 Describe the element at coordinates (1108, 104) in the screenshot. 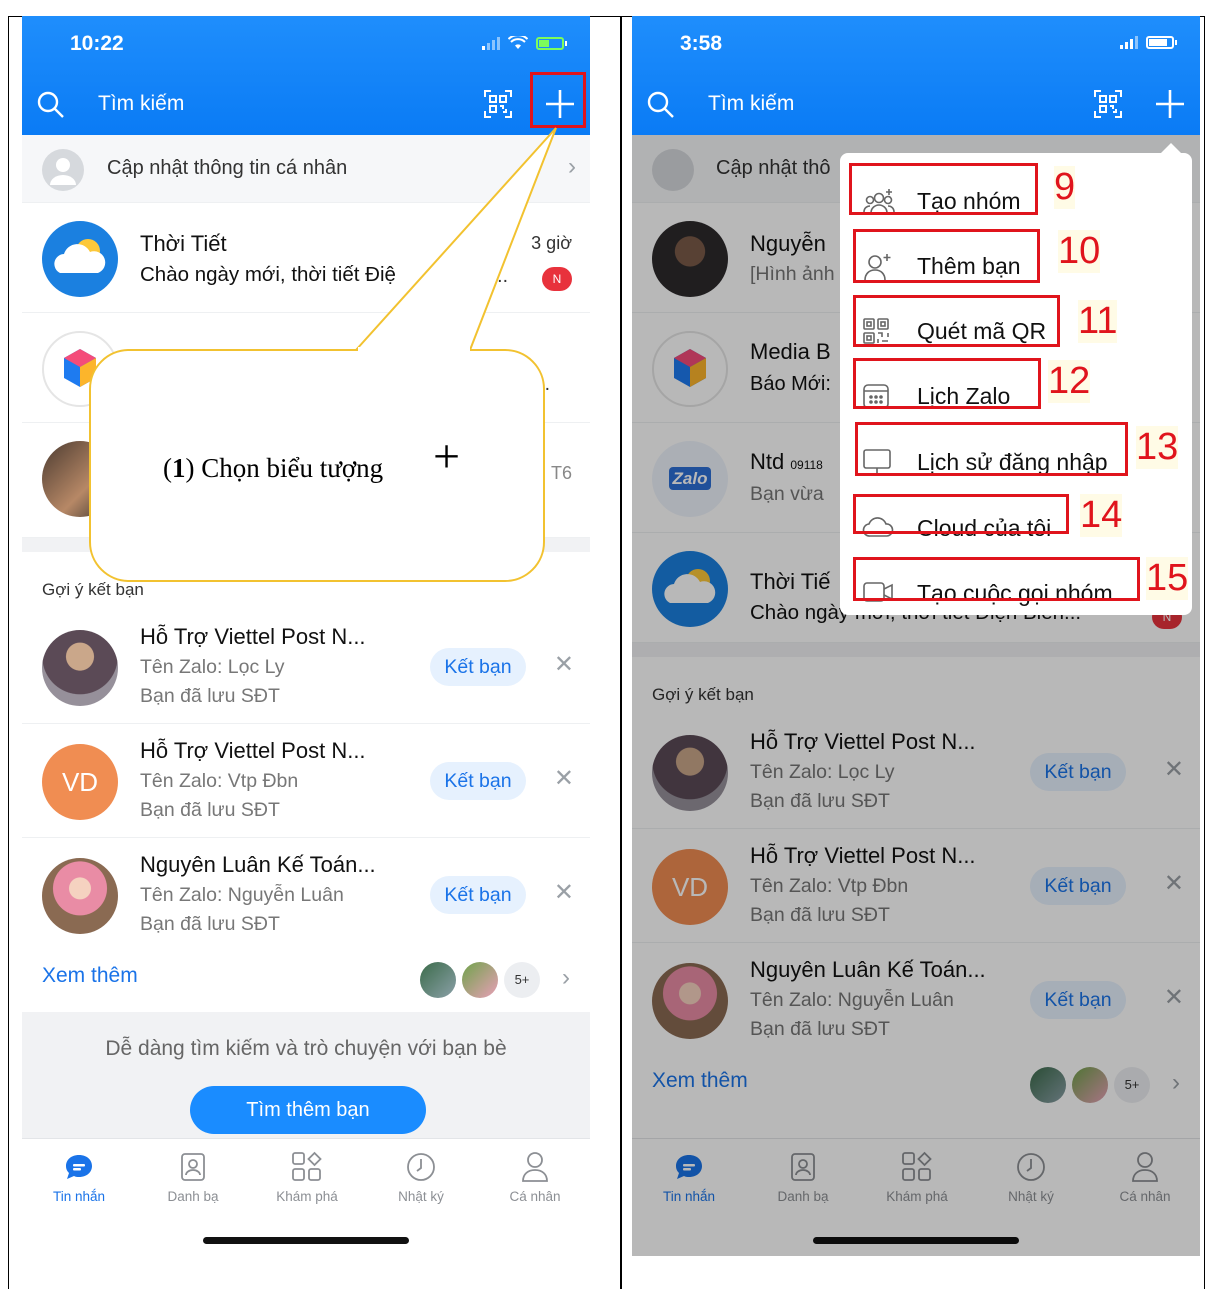

I see `qr-scan-icon` at that location.